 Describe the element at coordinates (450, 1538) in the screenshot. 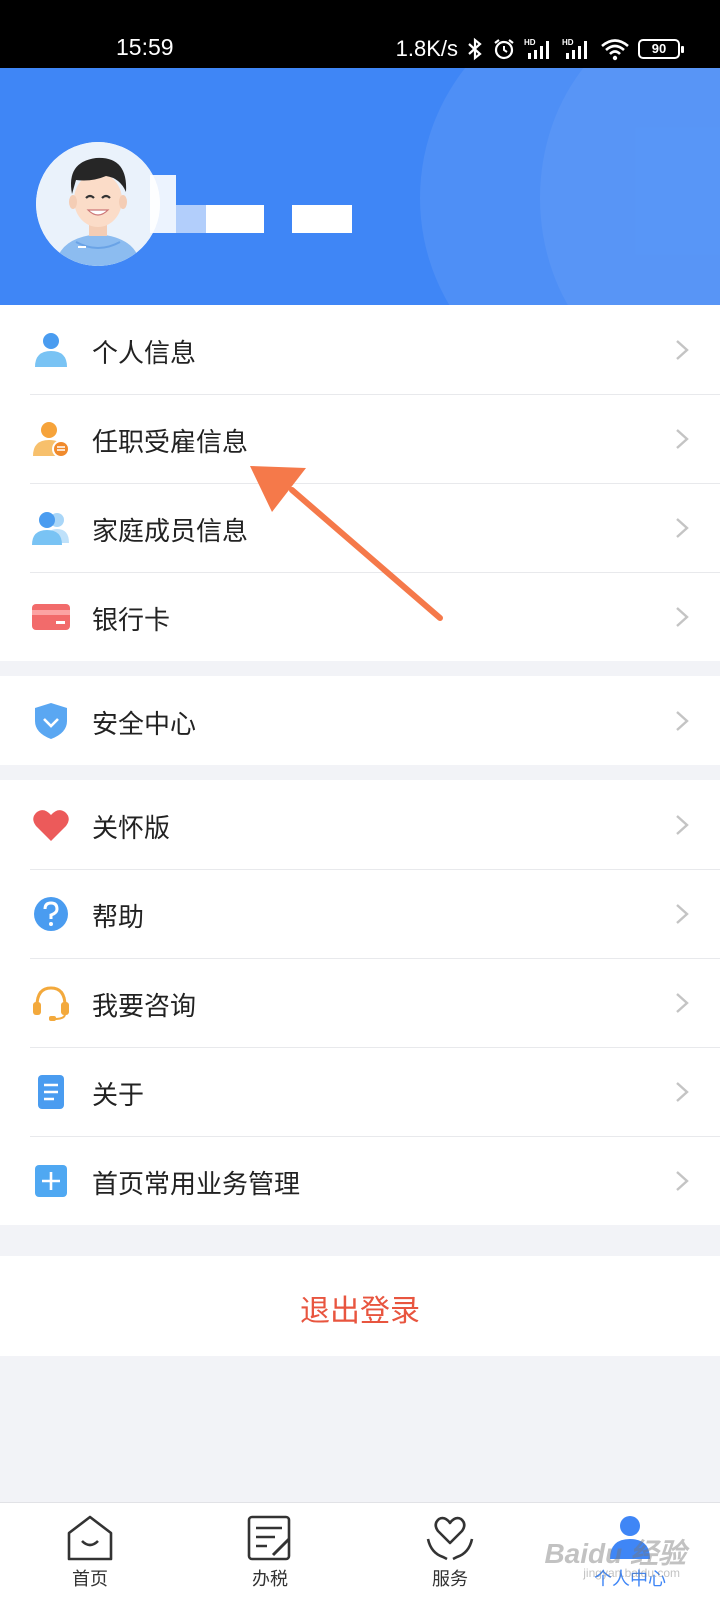

I see `service-heart-icon` at that location.